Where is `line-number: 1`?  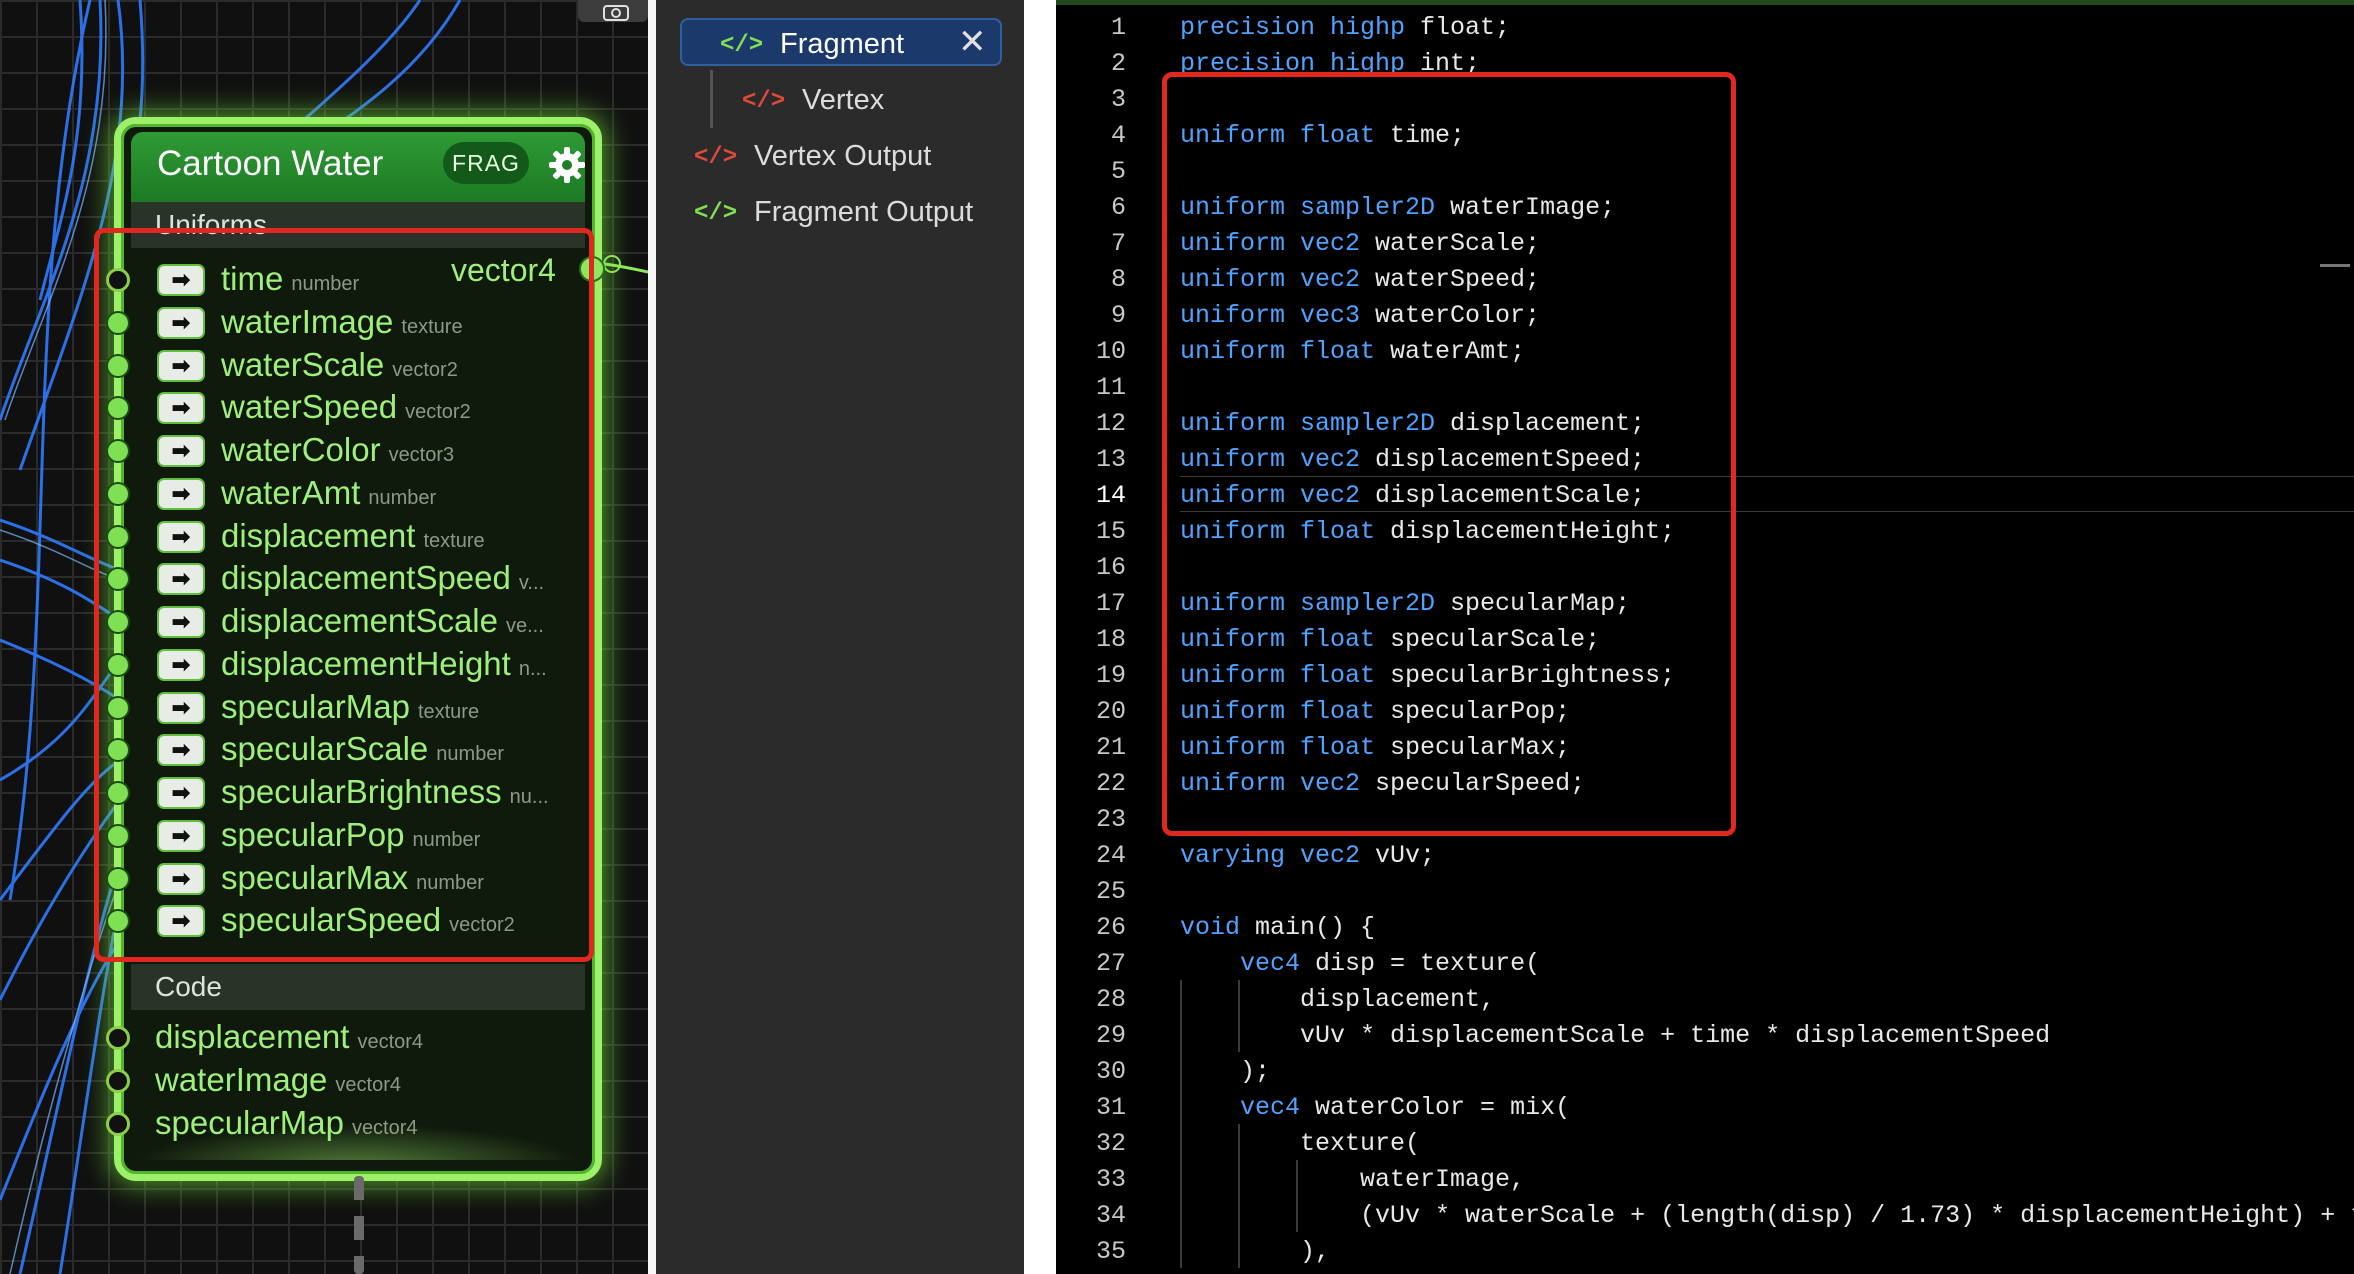
line-number: 1 is located at coordinates (1118, 27).